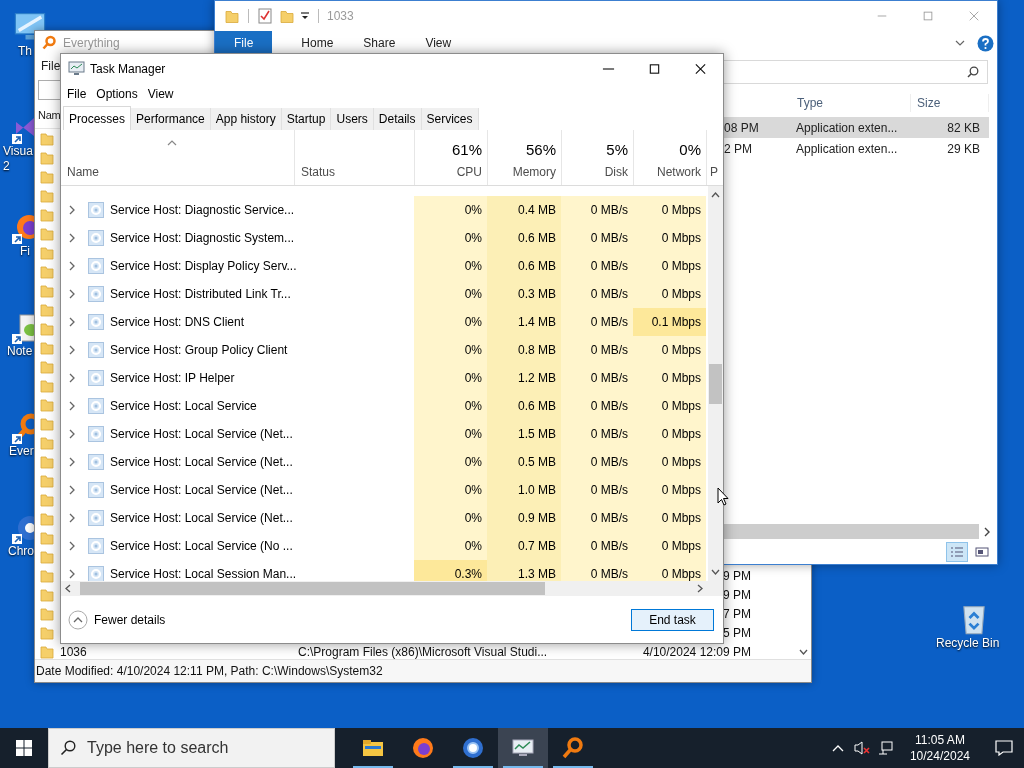 Image resolution: width=1024 pixels, height=768 pixels. I want to click on clock-time: 11:05 AM, so click(940, 740).